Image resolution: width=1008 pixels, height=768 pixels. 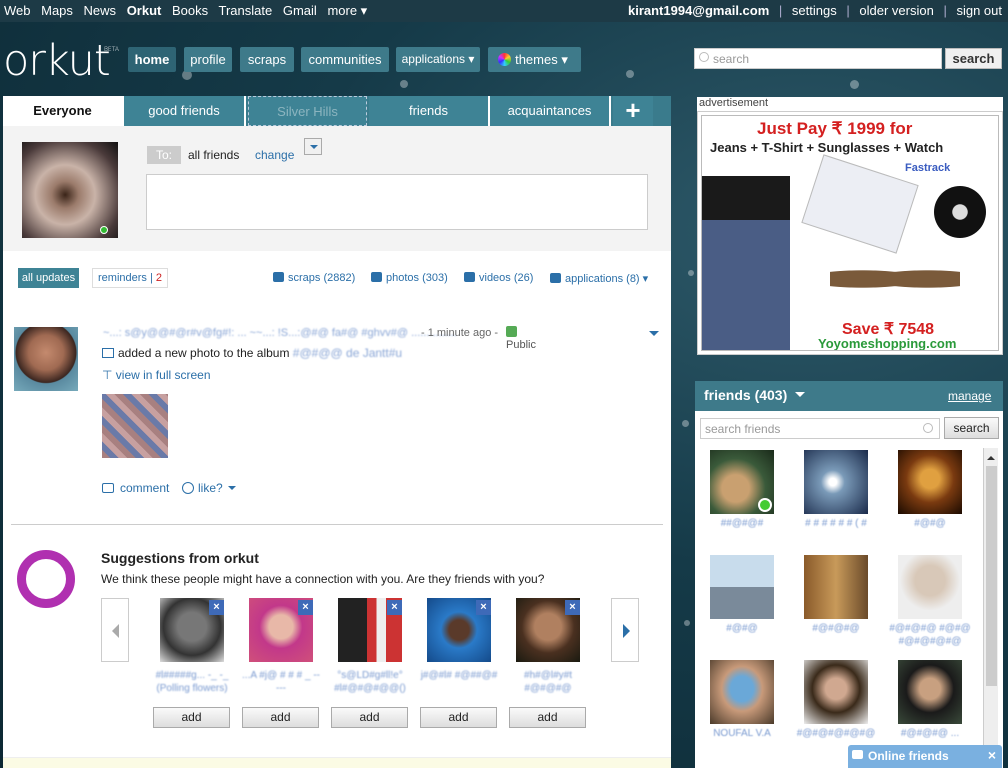 I want to click on suggestion-name: °s@LD#g#ll!e° #l#@#@#@@(), so click(x=370, y=682).